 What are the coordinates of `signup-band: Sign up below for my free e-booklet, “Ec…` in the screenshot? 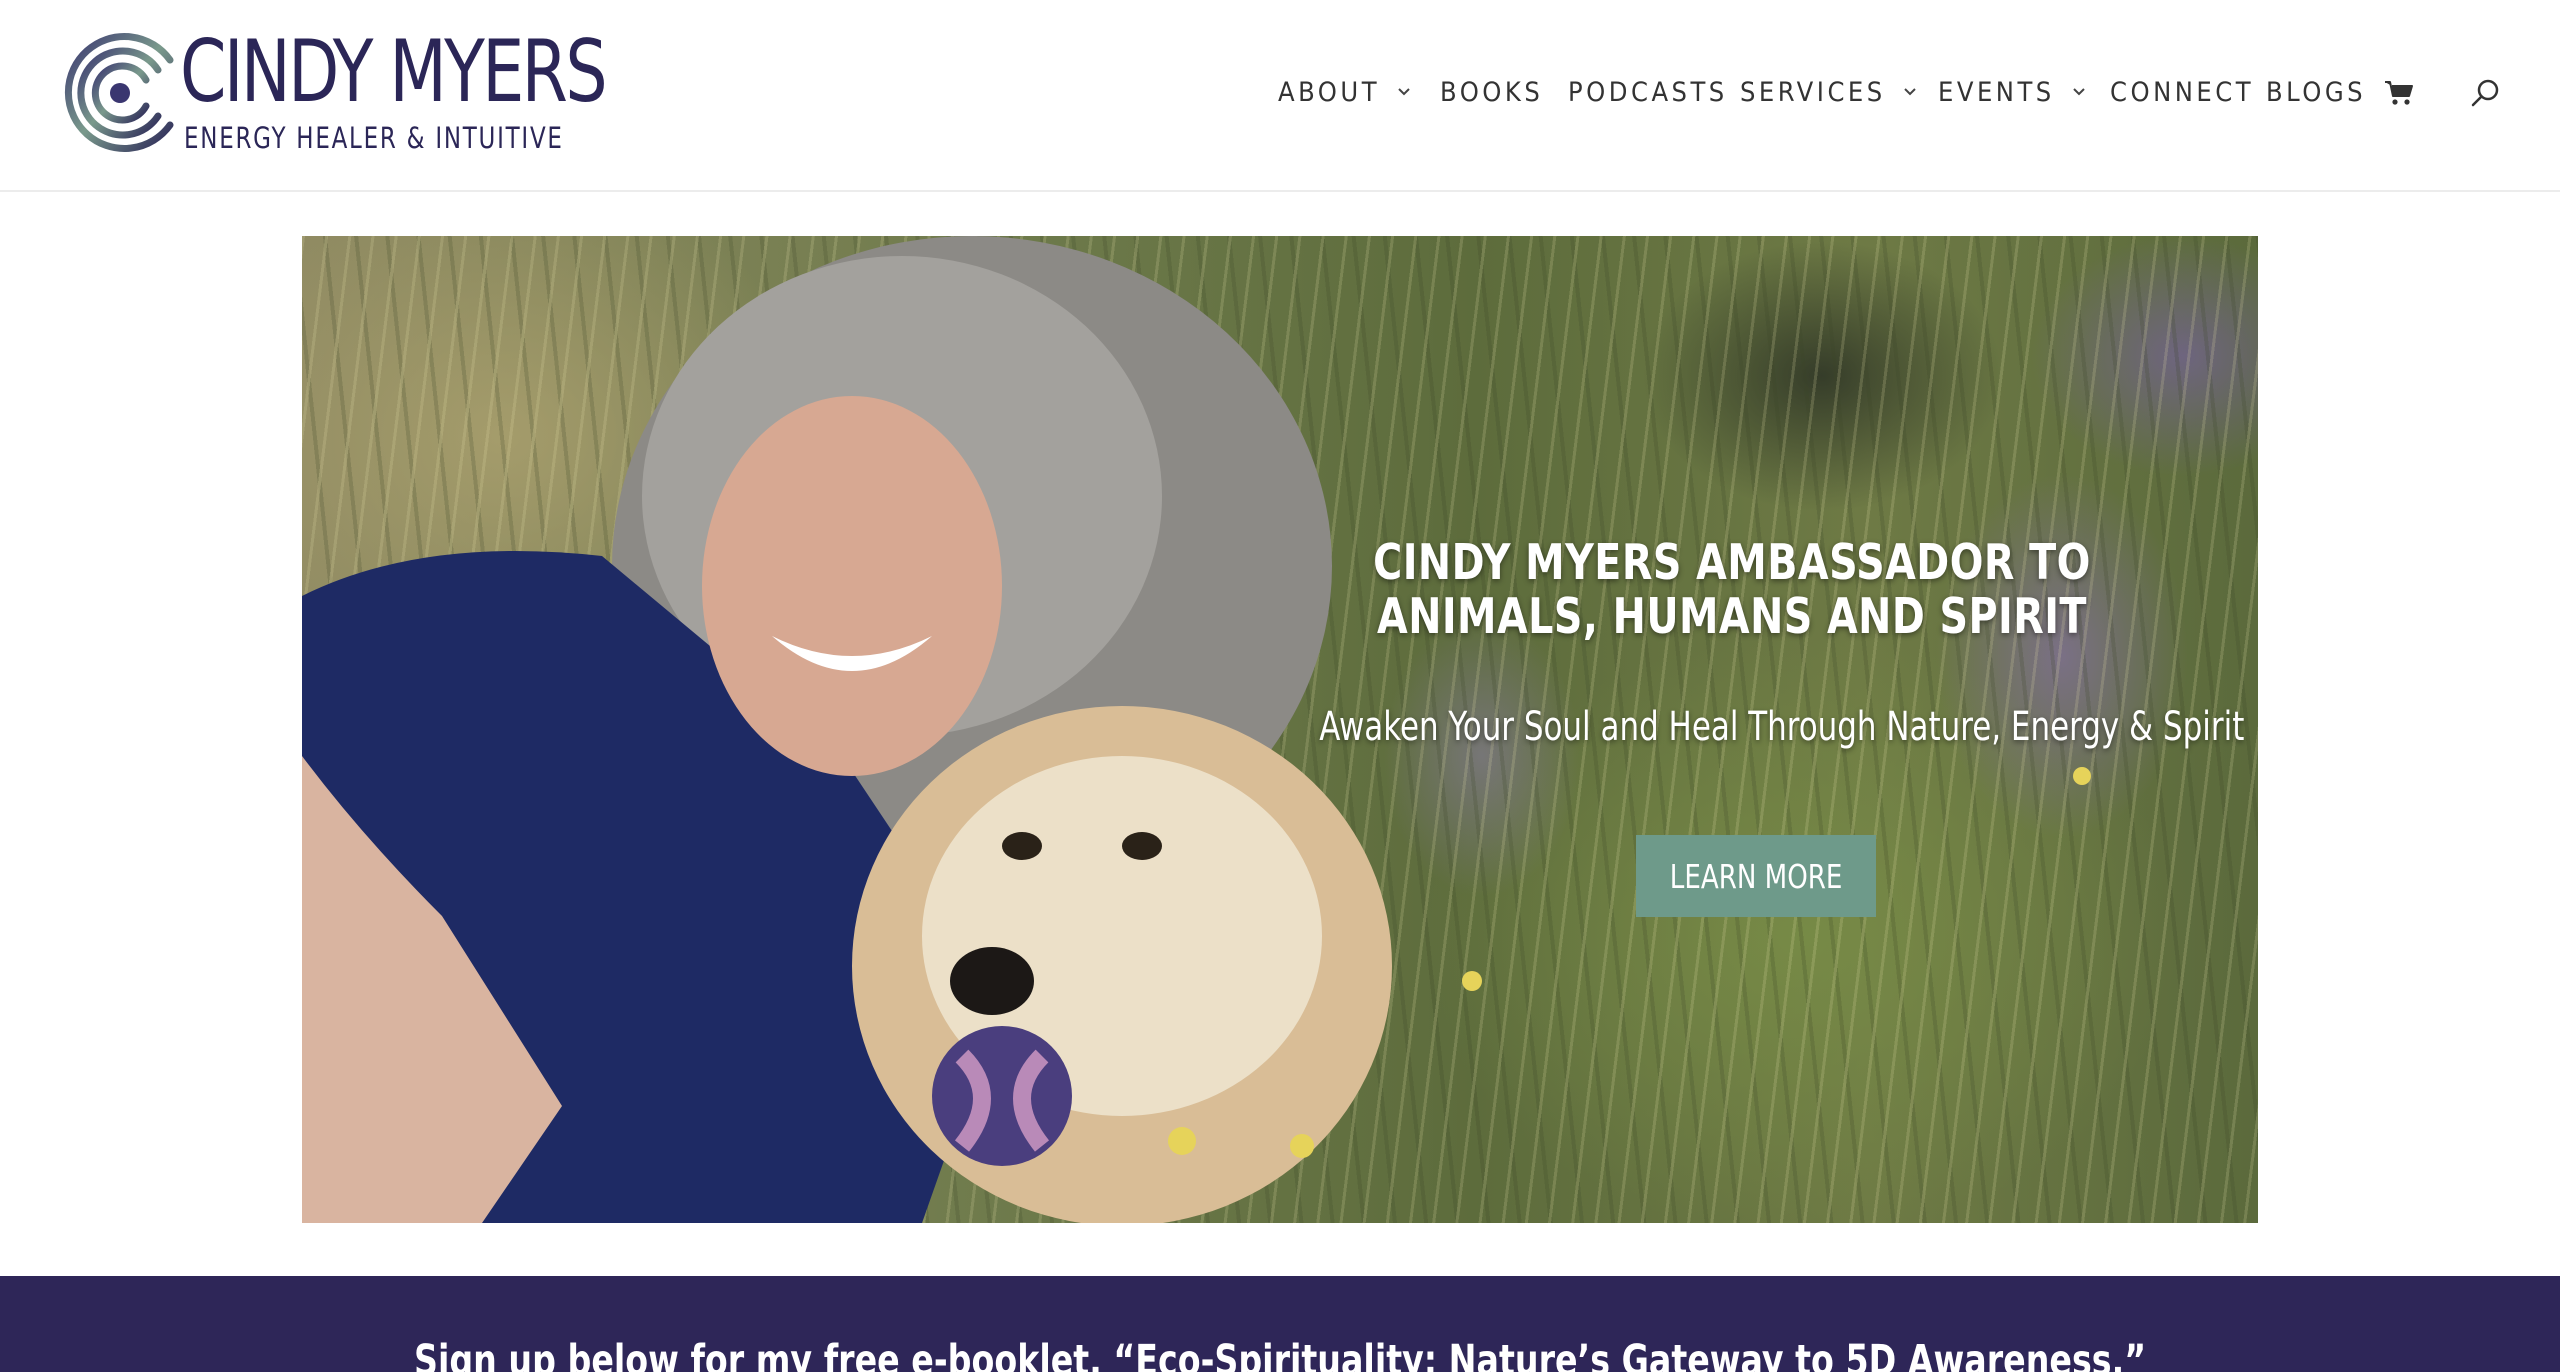 It's located at (1280, 1324).